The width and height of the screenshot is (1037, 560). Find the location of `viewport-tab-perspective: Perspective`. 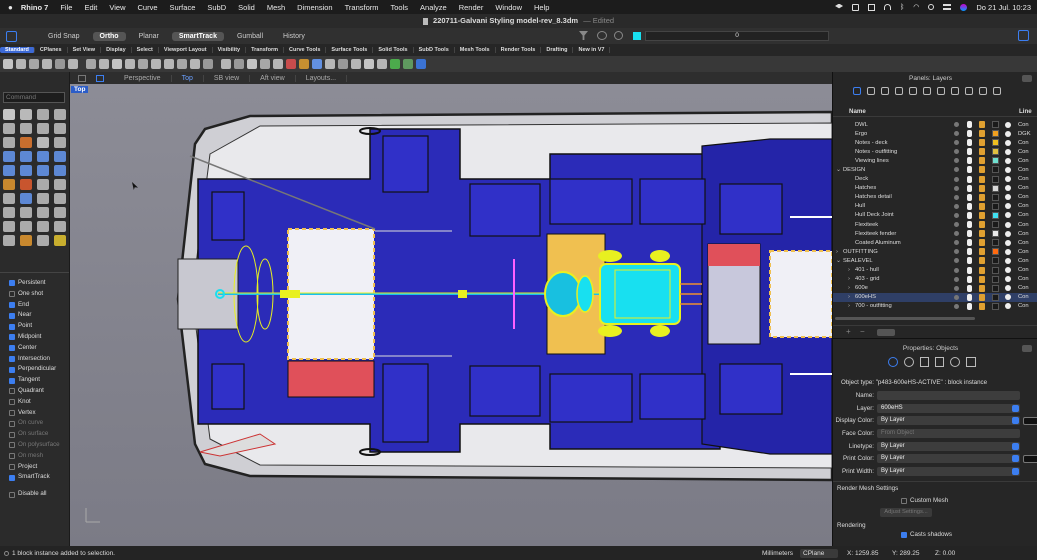

viewport-tab-perspective: Perspective is located at coordinates (143, 78).